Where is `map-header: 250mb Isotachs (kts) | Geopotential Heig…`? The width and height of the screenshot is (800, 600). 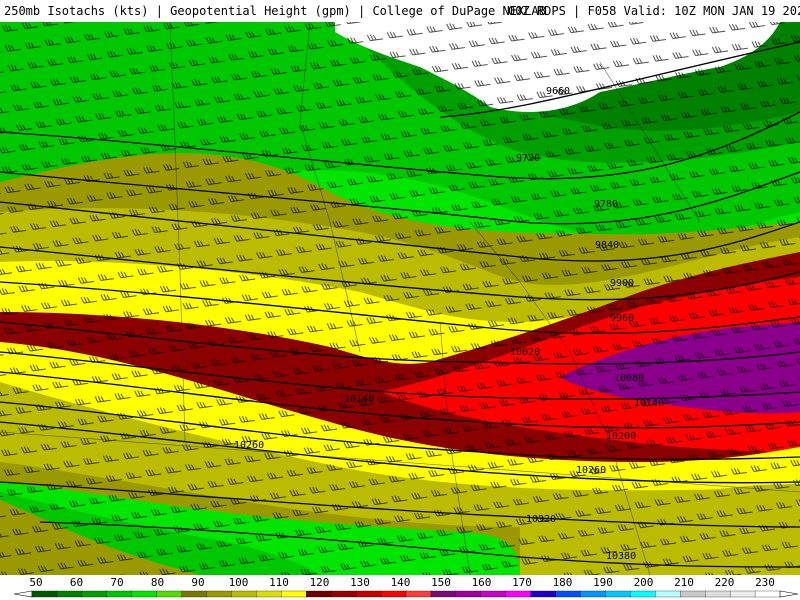 map-header: 250mb Isotachs (kts) | Geopotential Heig… is located at coordinates (400, 11).